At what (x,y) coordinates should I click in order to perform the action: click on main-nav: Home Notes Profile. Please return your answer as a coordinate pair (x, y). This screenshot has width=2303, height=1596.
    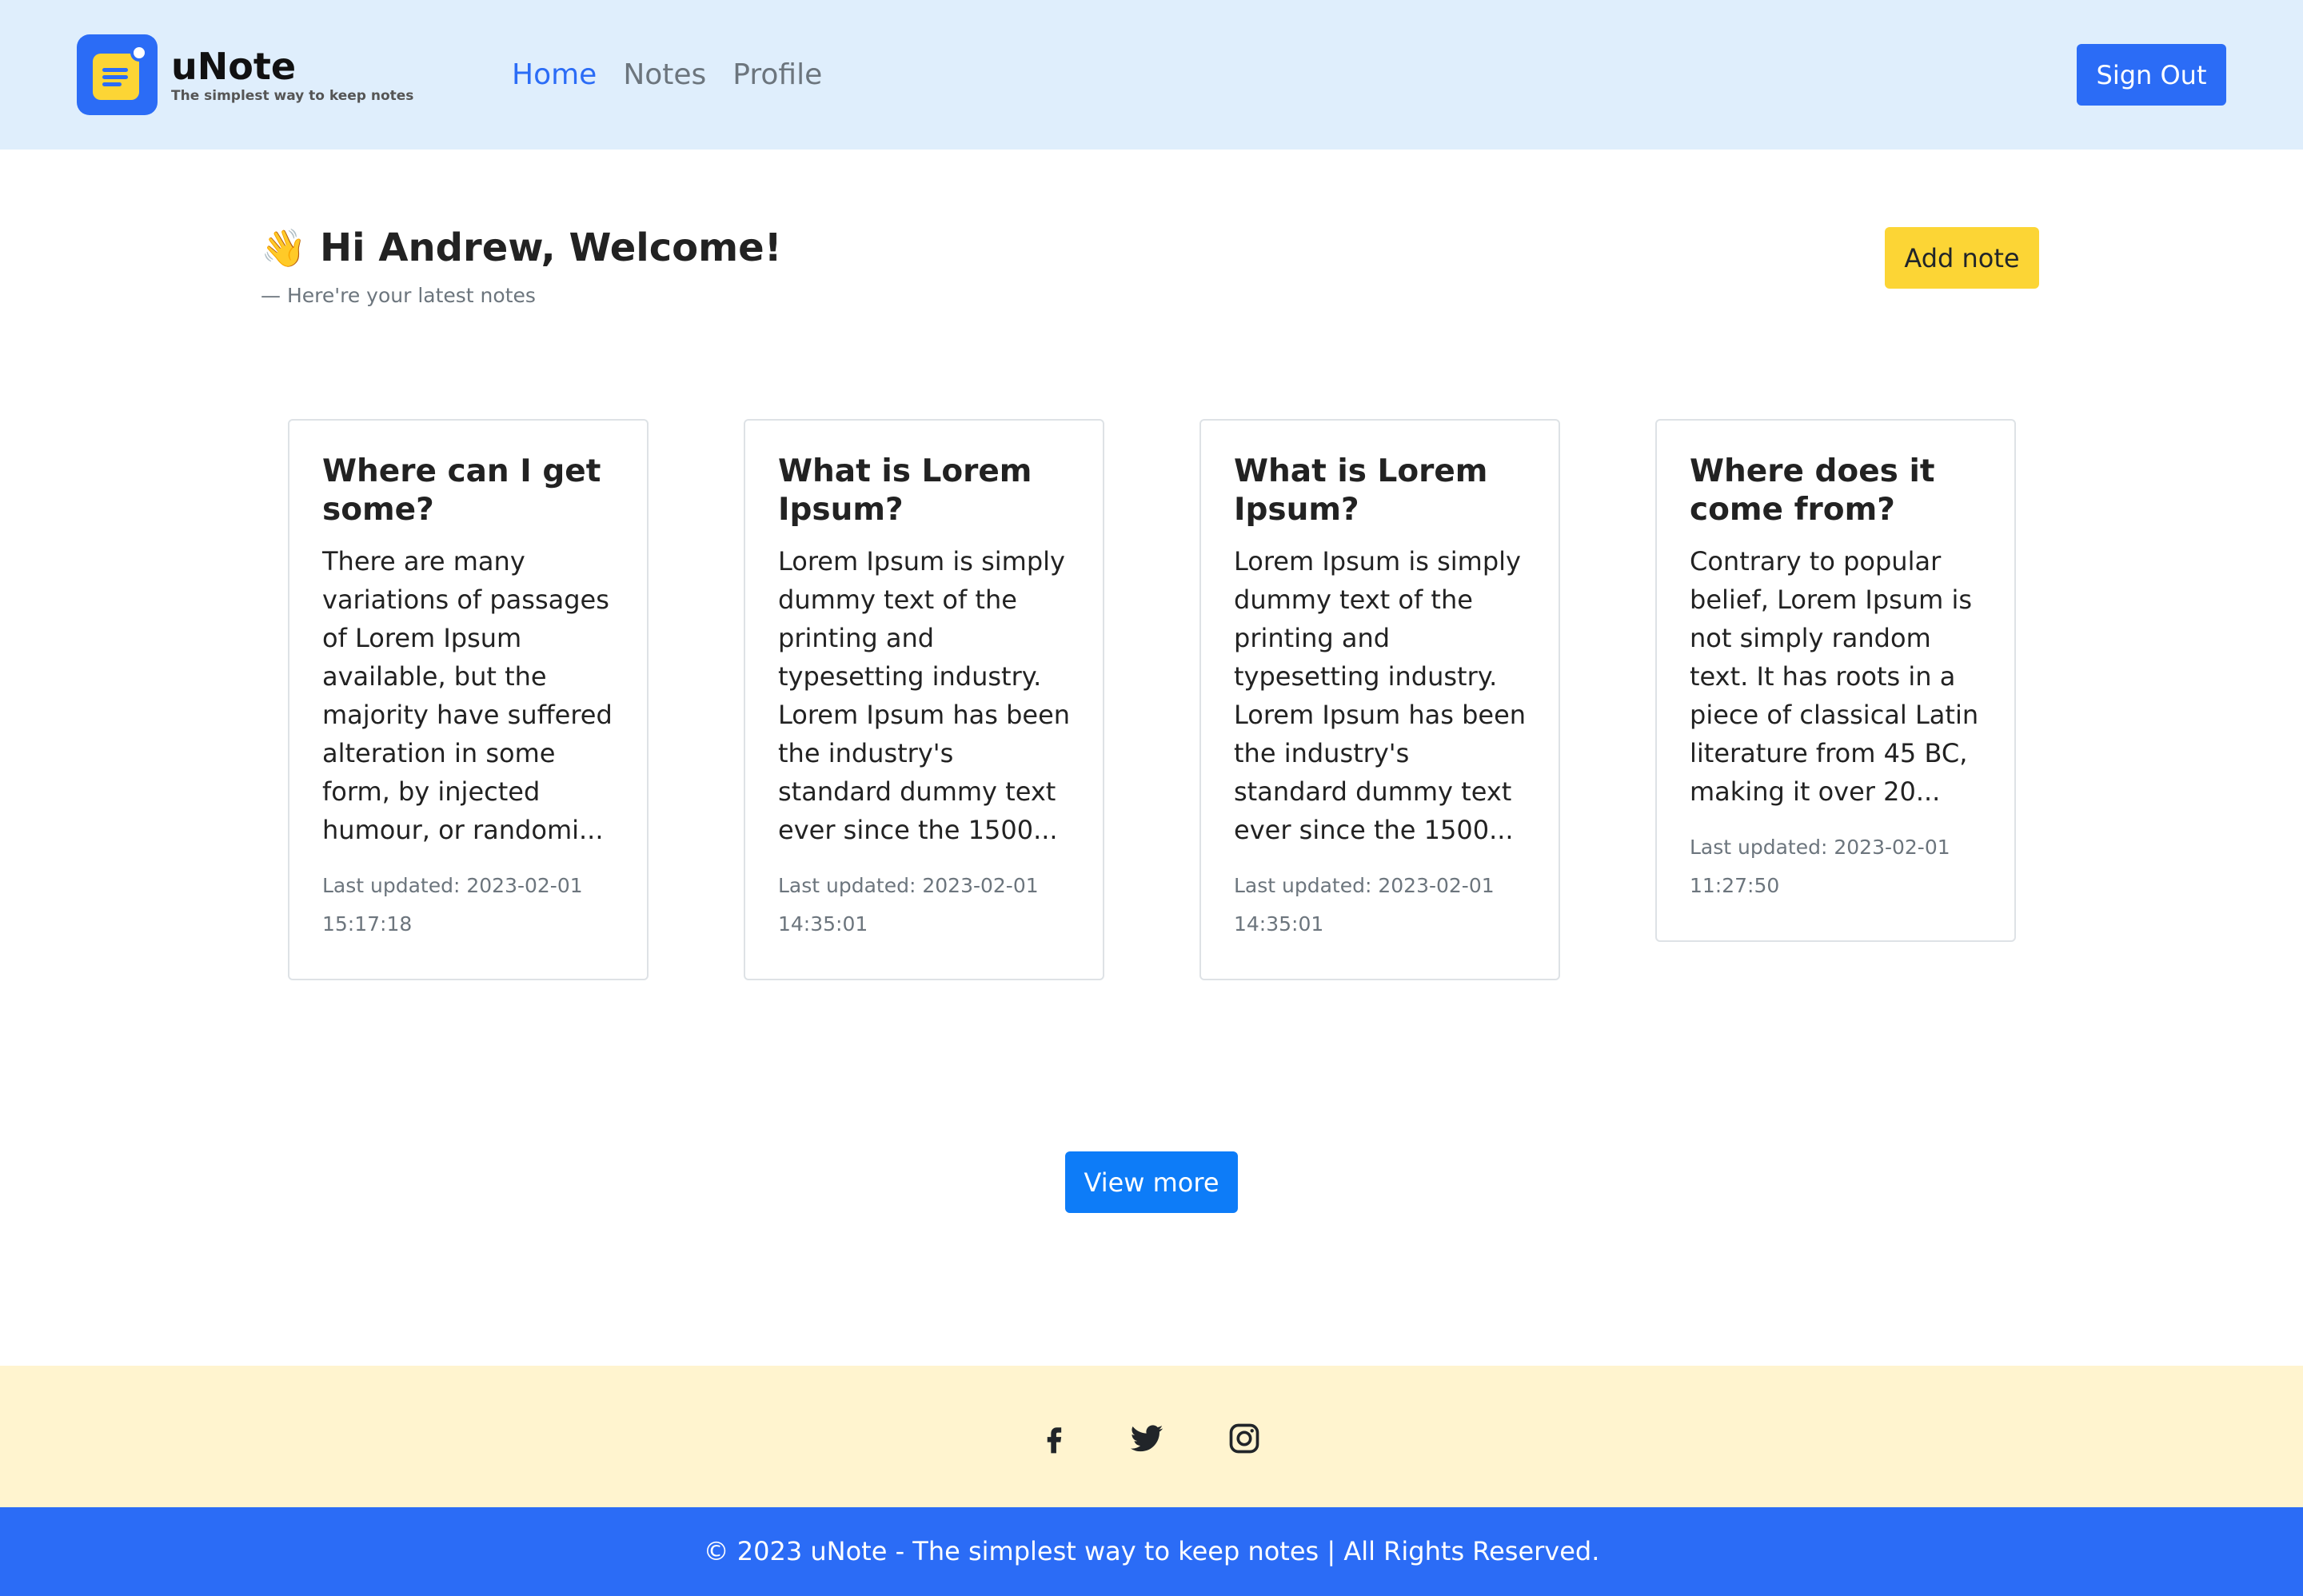
    Looking at the image, I should click on (667, 75).